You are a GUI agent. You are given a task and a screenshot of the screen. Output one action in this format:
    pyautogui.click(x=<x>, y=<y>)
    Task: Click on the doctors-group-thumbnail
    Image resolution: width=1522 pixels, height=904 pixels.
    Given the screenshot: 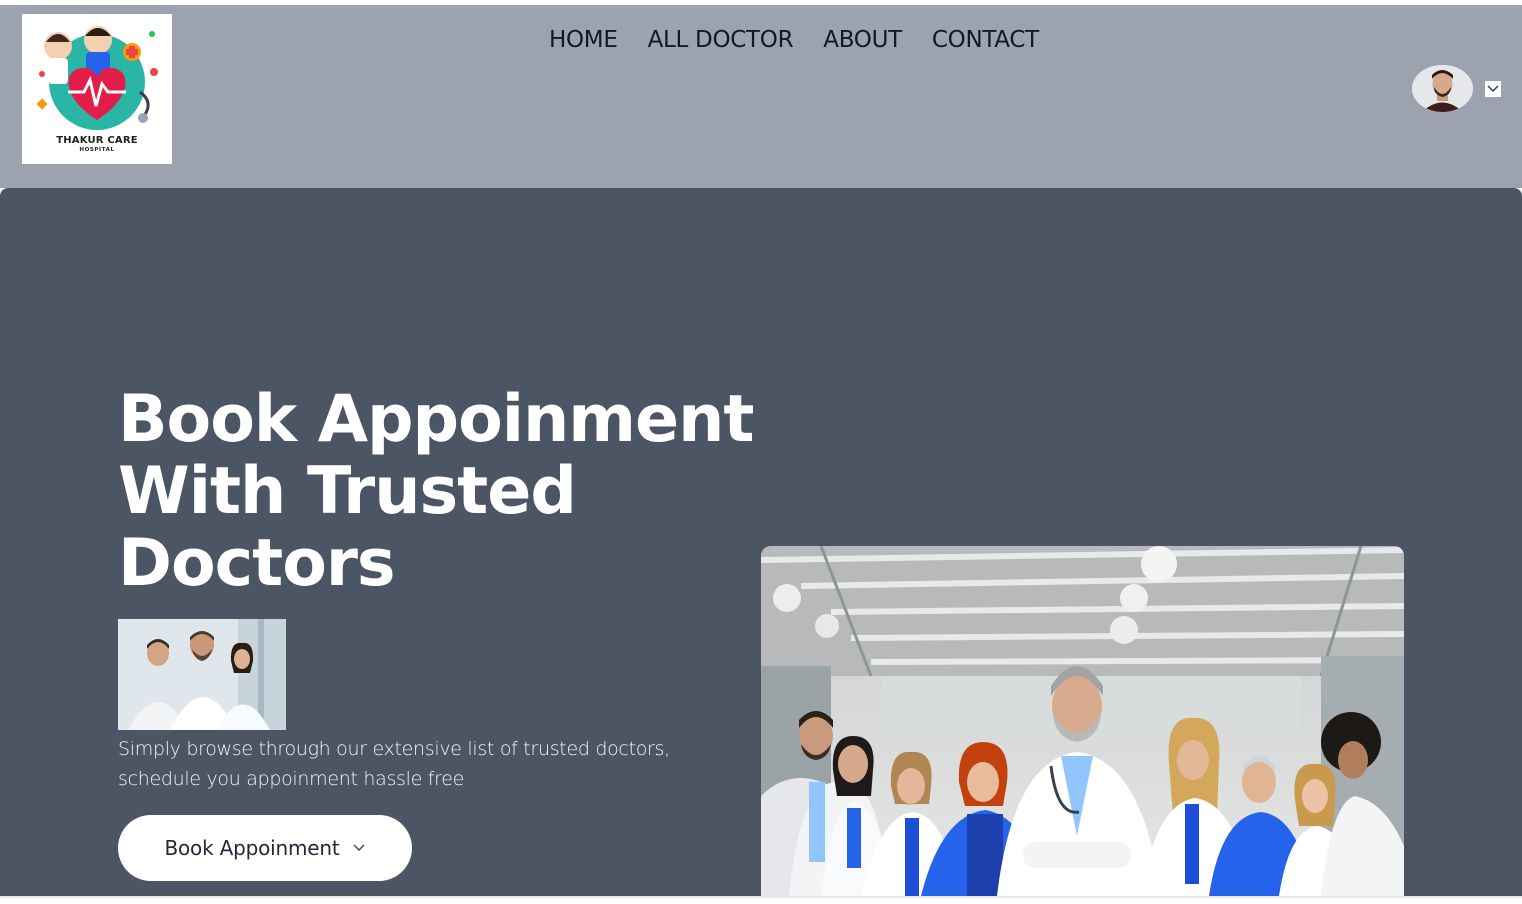 What is the action you would take?
    pyautogui.click(x=202, y=674)
    